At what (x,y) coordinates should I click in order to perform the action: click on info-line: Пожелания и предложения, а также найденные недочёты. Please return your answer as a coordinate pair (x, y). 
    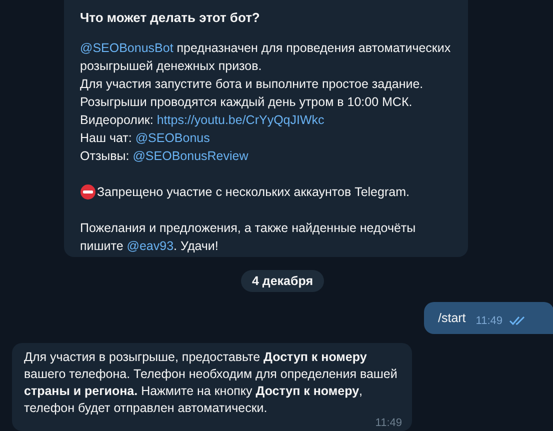
    Looking at the image, I should click on (248, 228).